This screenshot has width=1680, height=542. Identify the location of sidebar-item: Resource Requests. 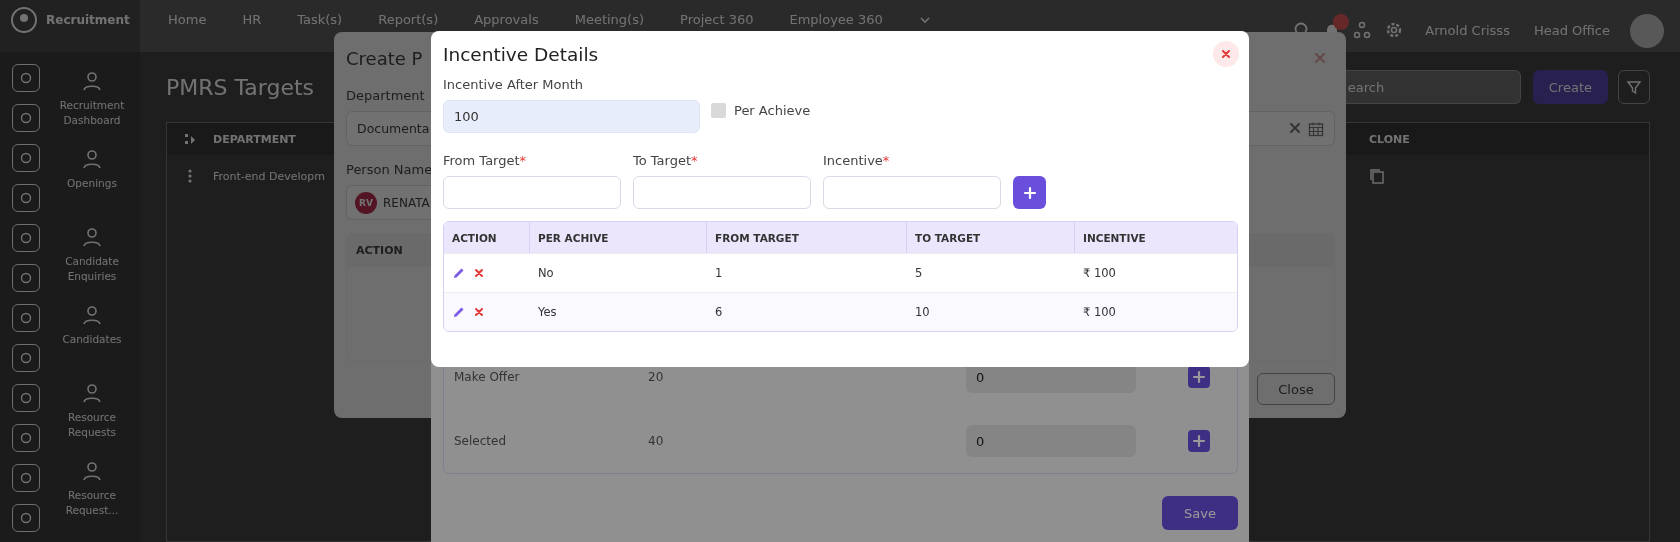
(92, 425).